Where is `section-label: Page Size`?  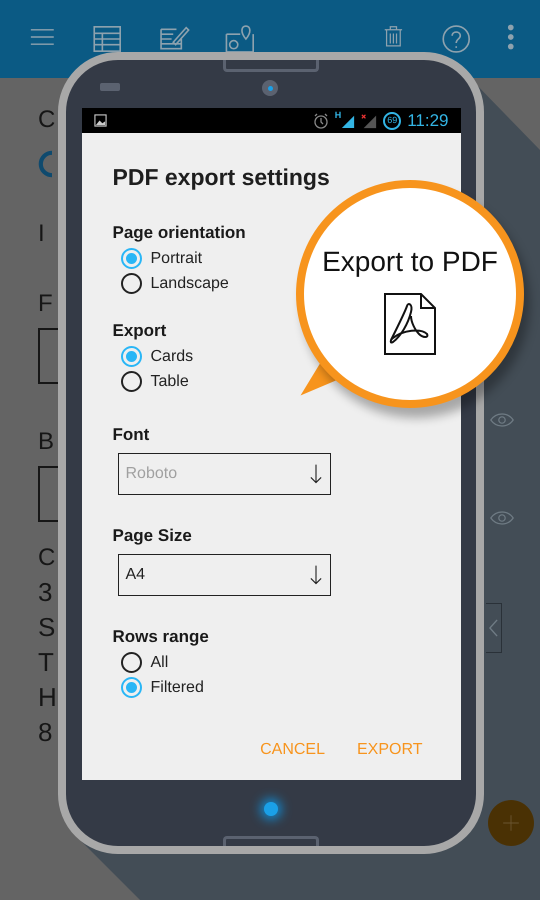
section-label: Page Size is located at coordinates (152, 536).